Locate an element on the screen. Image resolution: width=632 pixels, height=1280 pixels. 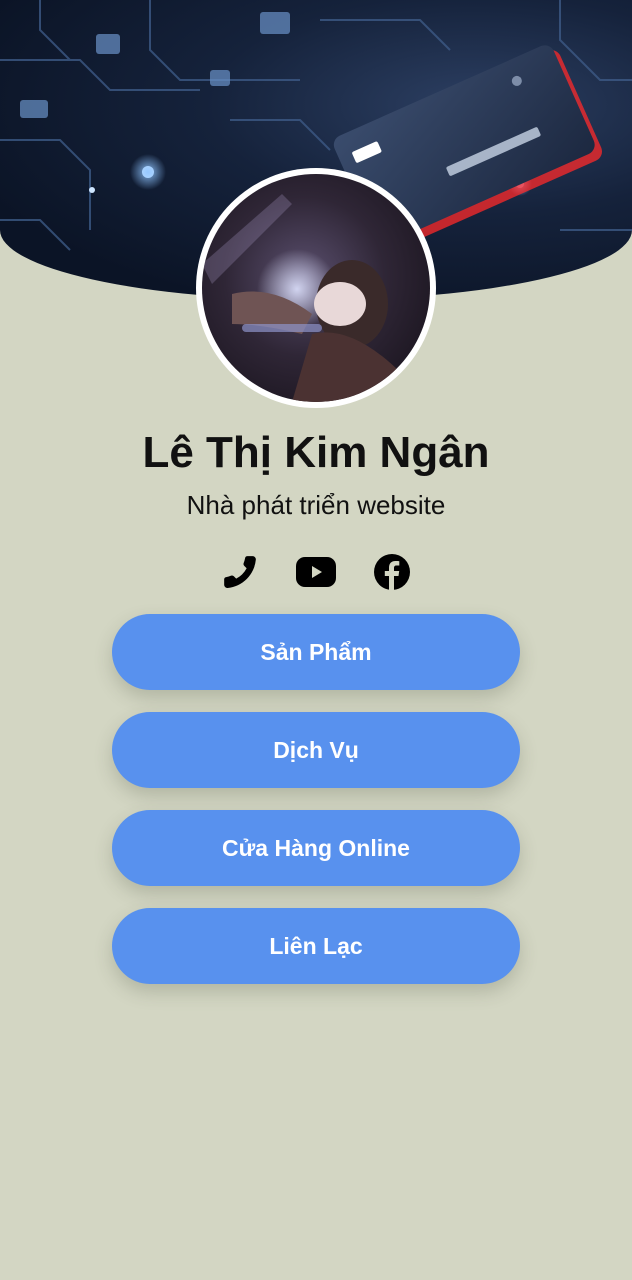
youtube-icon is located at coordinates (316, 572).